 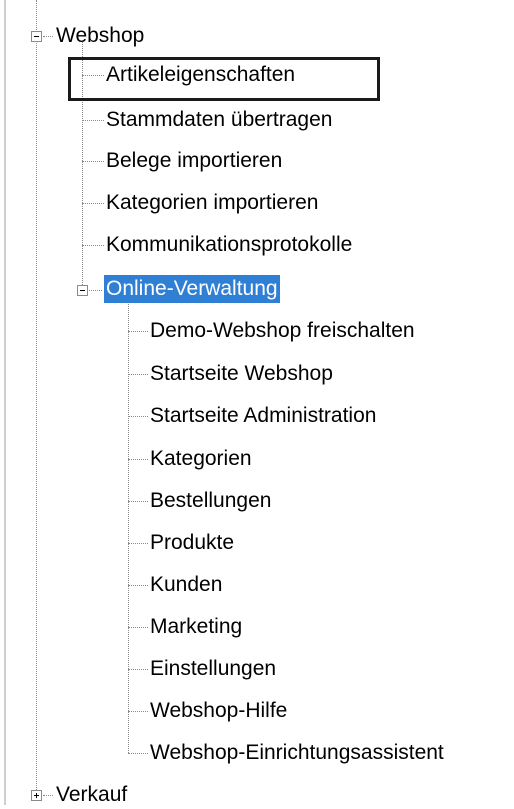 What do you see at coordinates (241, 374) in the screenshot?
I see `tree-item-startseite-webshop: Startseite Webshop` at bounding box center [241, 374].